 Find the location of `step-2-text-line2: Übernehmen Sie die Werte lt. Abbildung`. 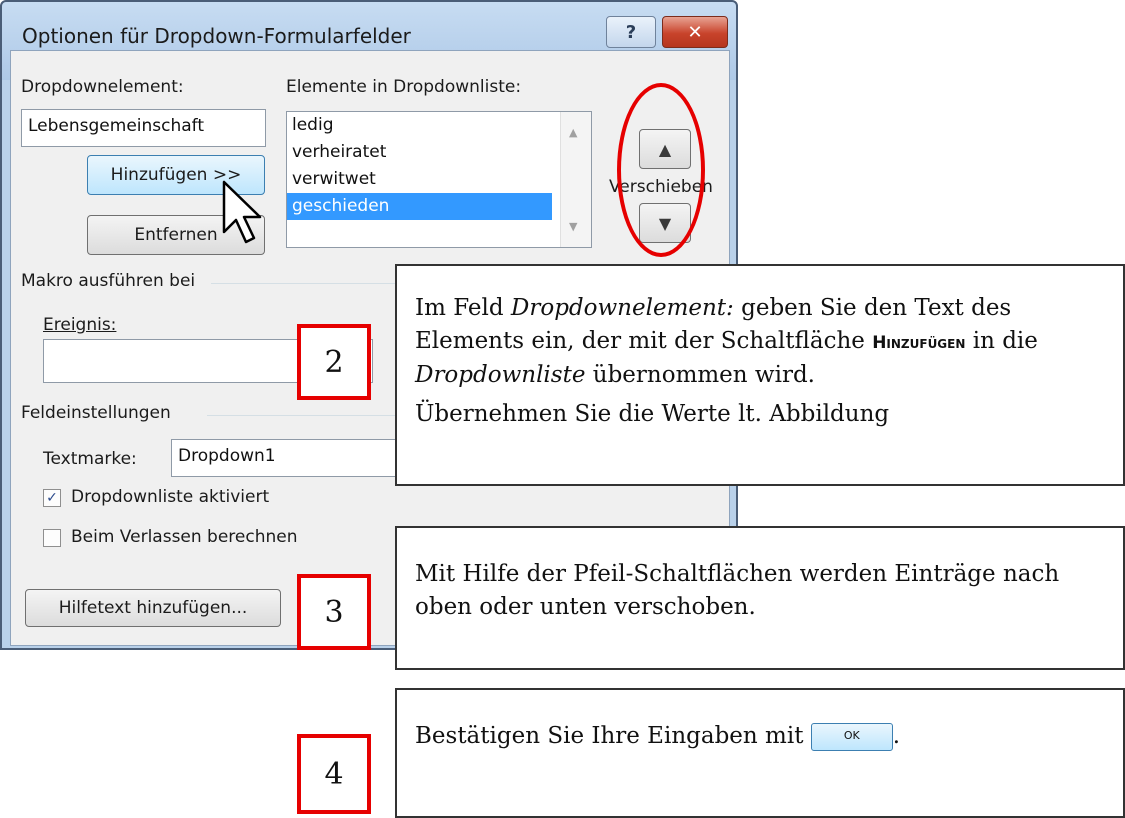

step-2-text-line2: Übernehmen Sie die Werte lt. Abbildung is located at coordinates (652, 414).